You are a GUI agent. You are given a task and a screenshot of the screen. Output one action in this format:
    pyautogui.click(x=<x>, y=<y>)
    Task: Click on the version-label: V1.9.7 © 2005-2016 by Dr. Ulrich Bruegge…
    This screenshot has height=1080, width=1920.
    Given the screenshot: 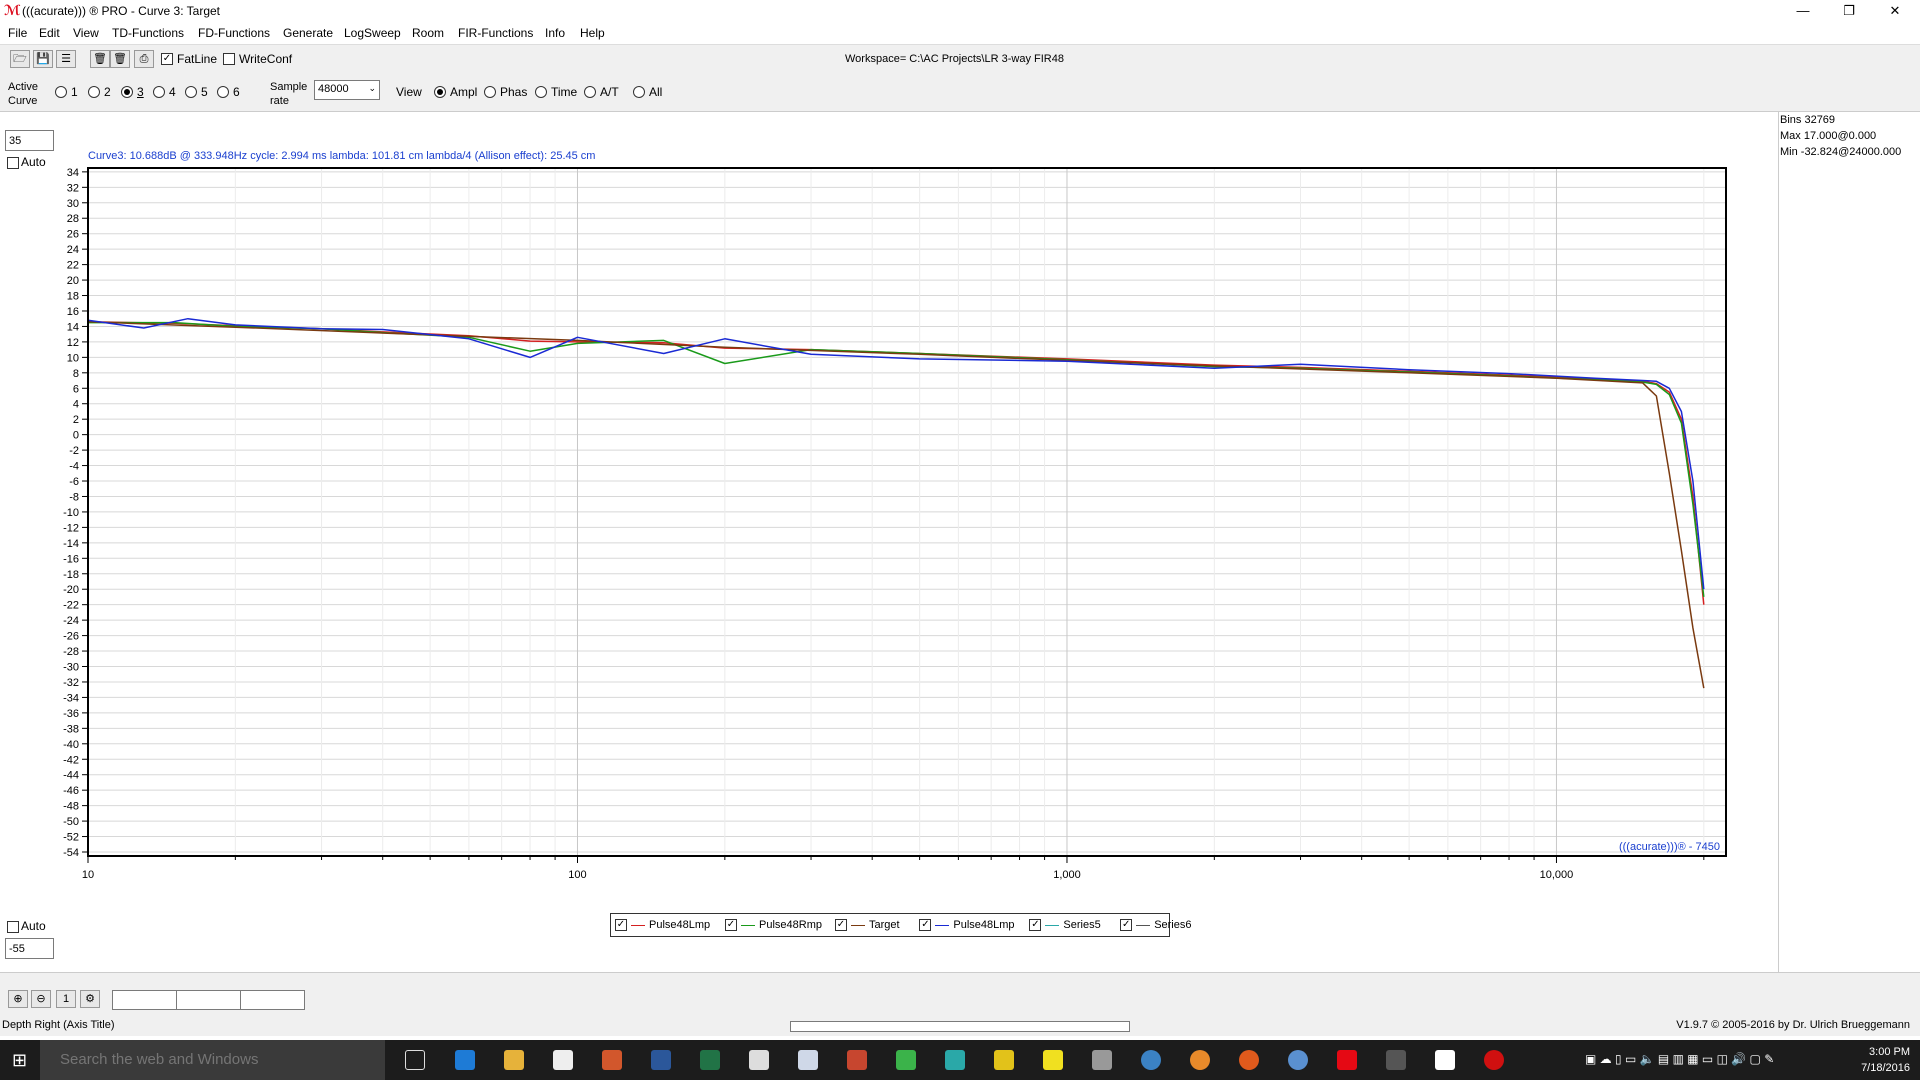 What is the action you would take?
    pyautogui.click(x=1793, y=1025)
    